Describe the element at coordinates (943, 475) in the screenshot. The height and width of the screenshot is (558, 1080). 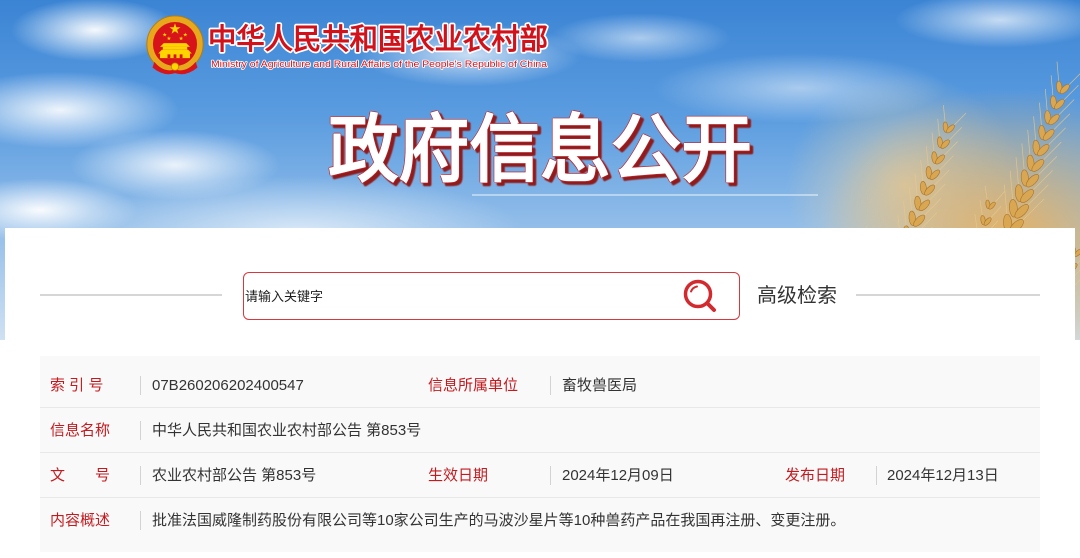
I see `publish-date-value: 2024年12月13日` at that location.